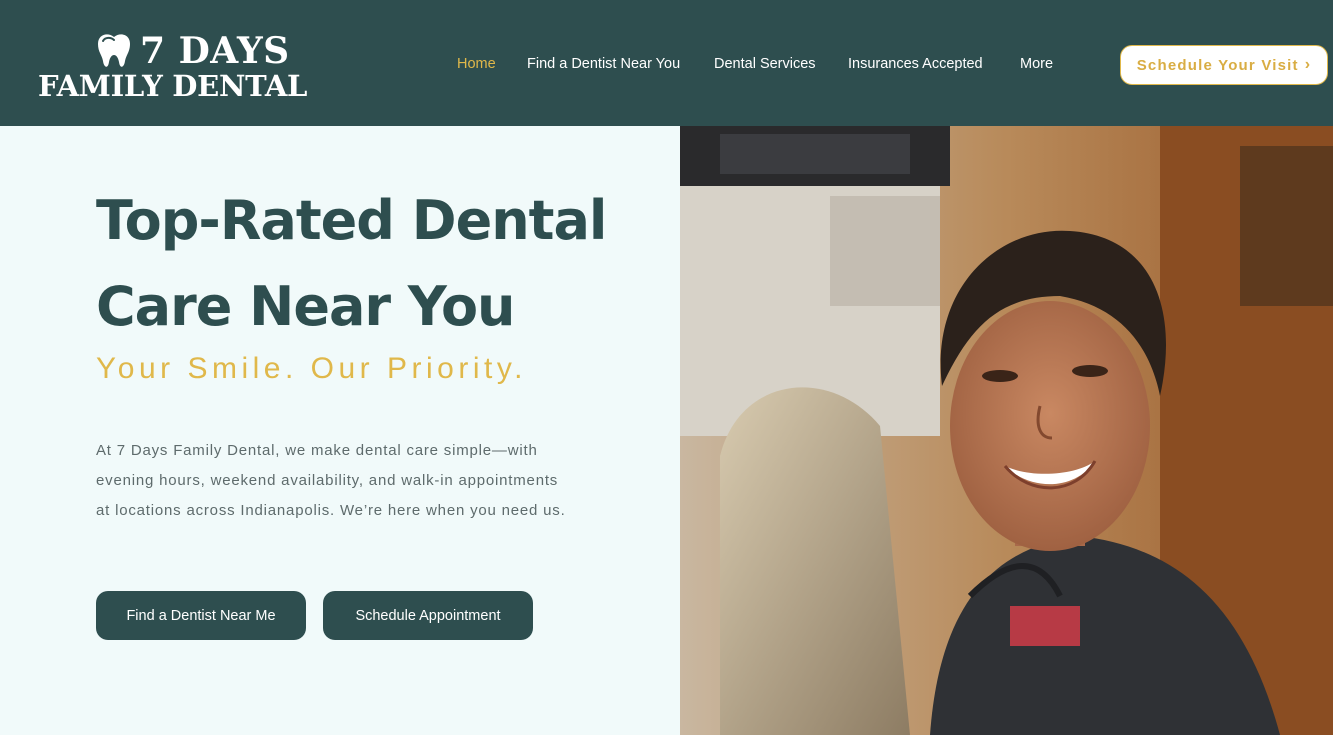 Image resolution: width=1333 pixels, height=735 pixels. What do you see at coordinates (1036, 64) in the screenshot?
I see `nav-item-more: More` at bounding box center [1036, 64].